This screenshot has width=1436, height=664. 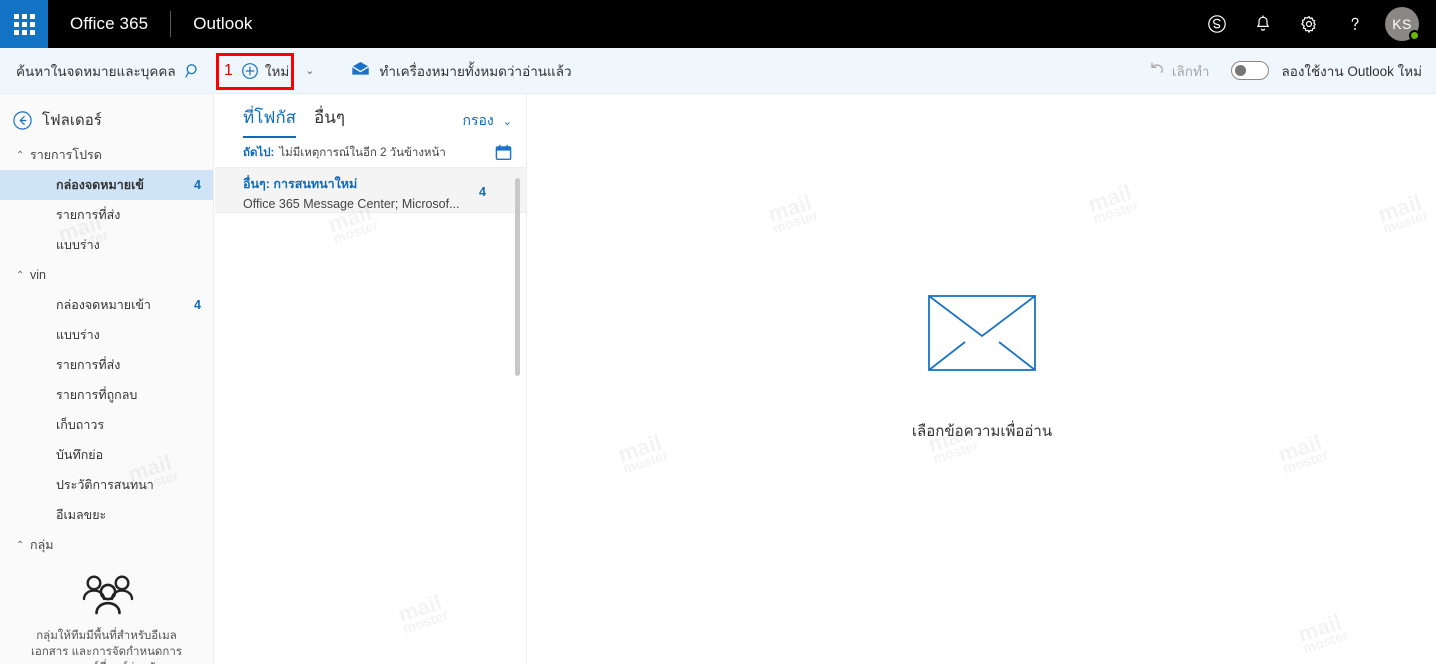 I want to click on sidebar-item-sent: รายการที่ส่ง, so click(x=106, y=365).